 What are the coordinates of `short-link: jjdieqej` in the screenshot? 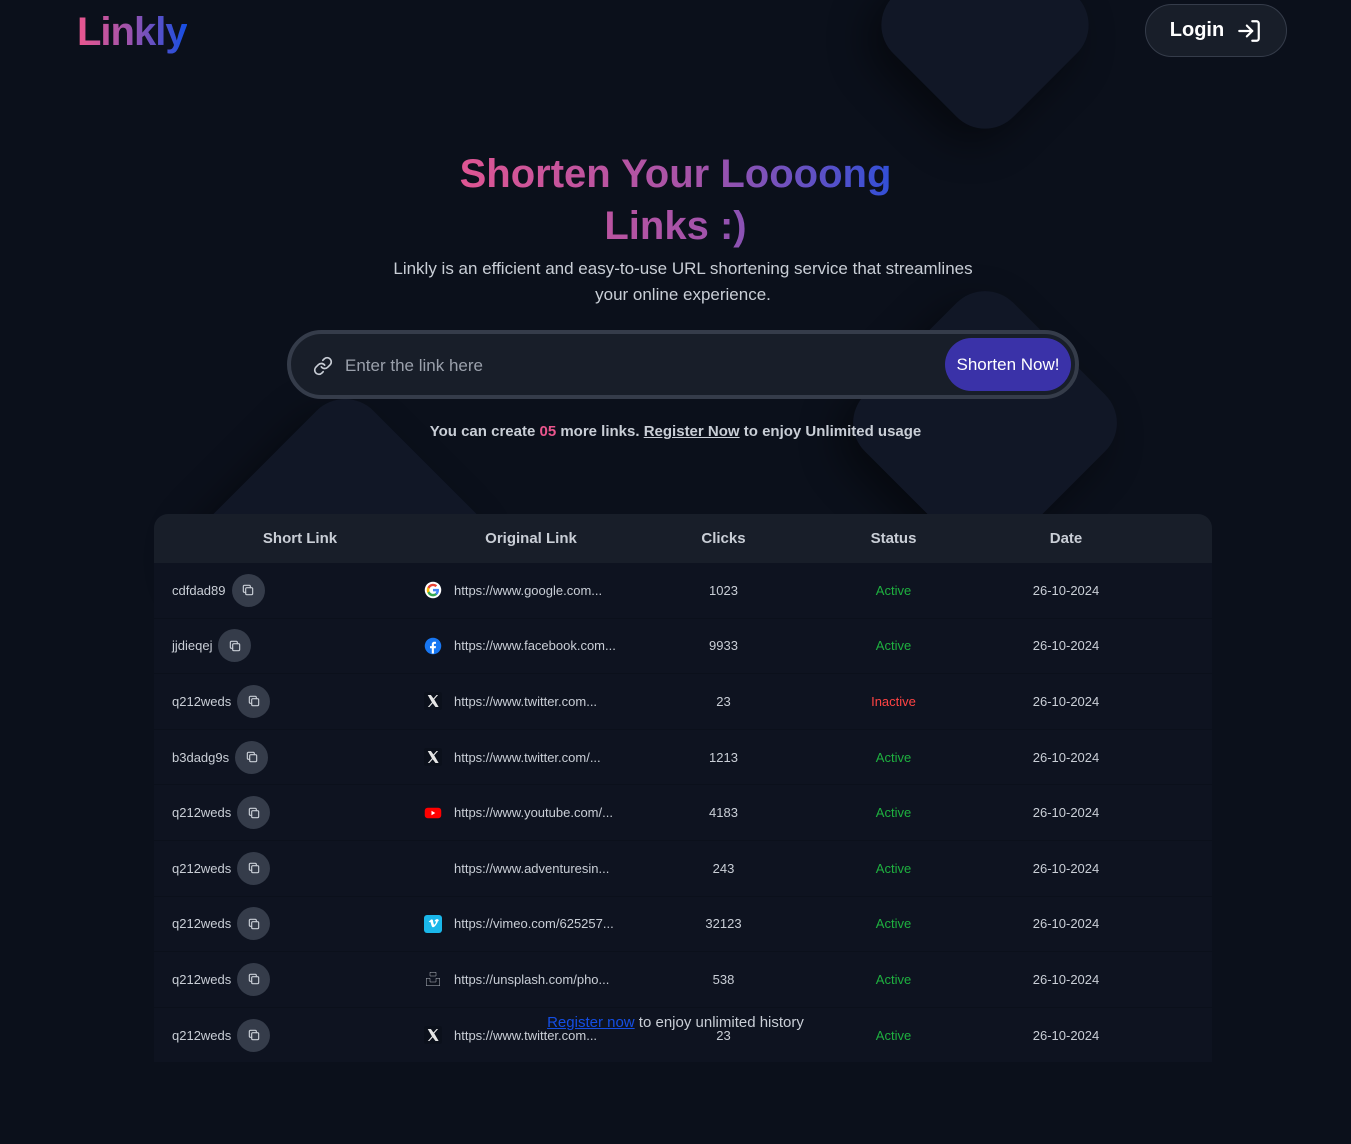 It's located at (192, 645).